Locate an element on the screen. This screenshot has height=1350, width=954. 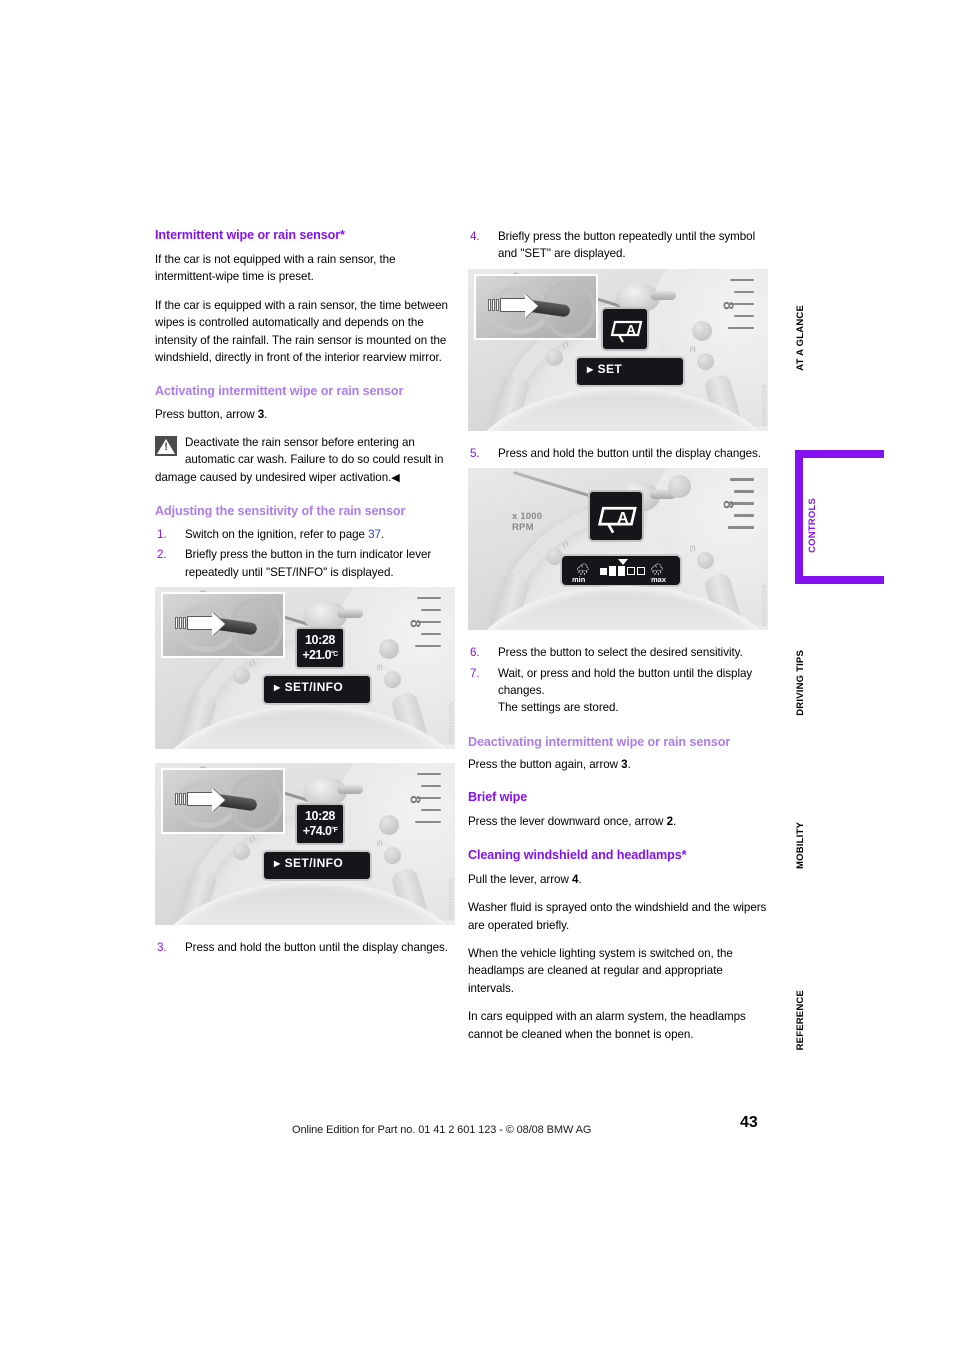
sensitivity-level-boxes is located at coordinates (622, 571).